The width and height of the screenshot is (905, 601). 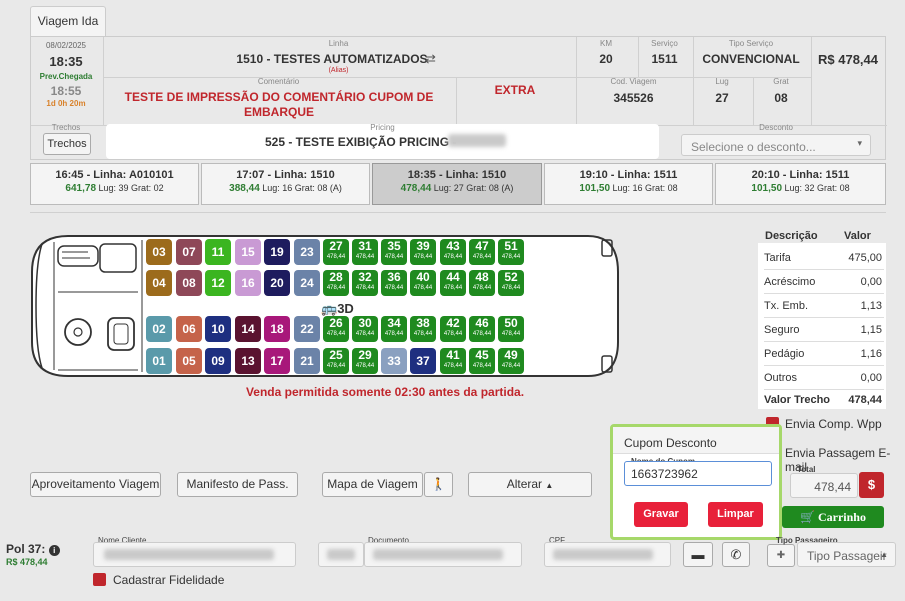 I want to click on seat-04: 04, so click(x=159, y=283).